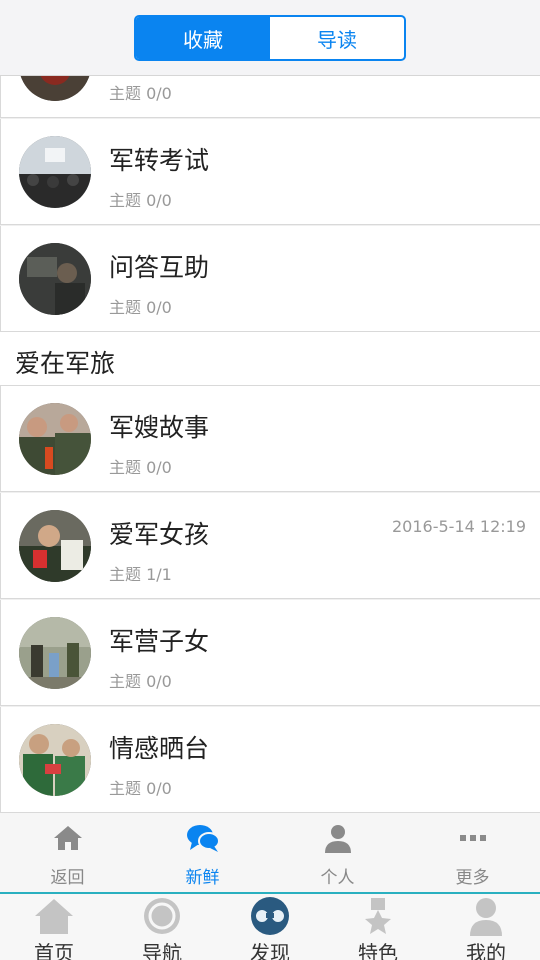  I want to click on tab-fresh: 新鲜, so click(202, 852).